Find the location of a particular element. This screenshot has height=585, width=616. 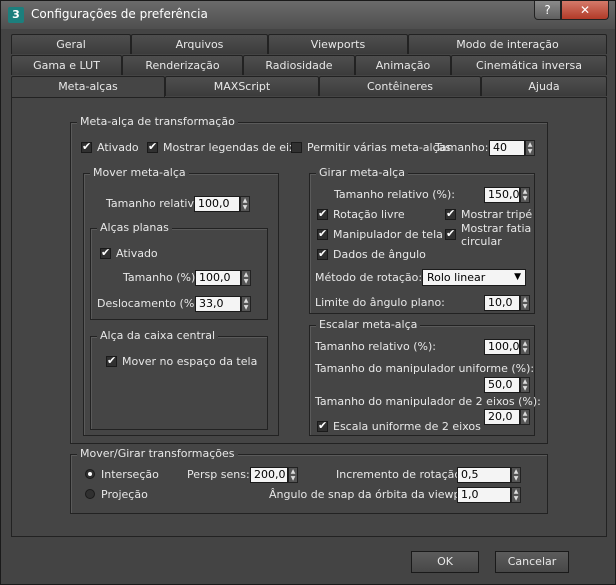

planes-offset-field: 33,0 is located at coordinates (218, 304).